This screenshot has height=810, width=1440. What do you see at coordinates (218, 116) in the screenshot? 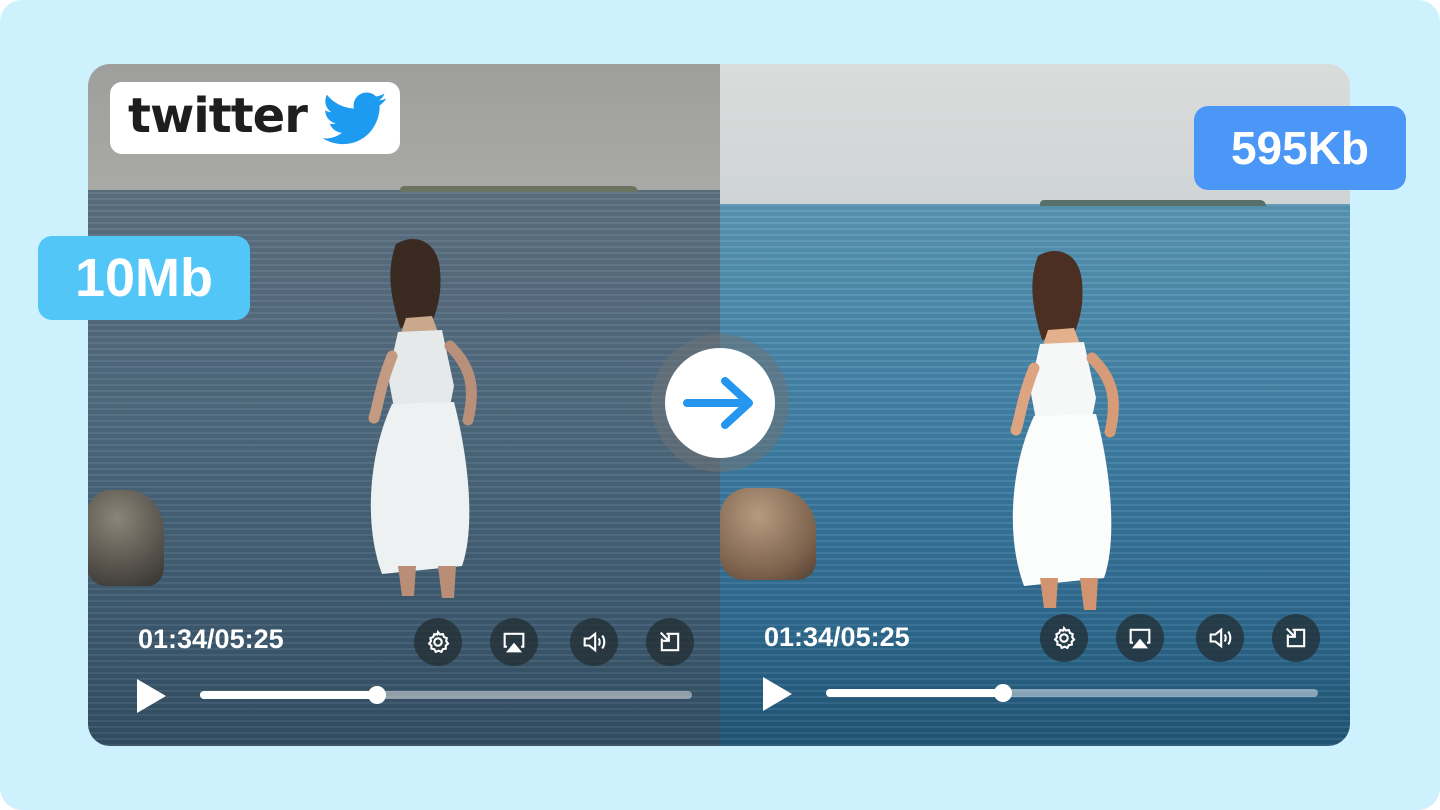
I see `logo-wordmark: twitter` at bounding box center [218, 116].